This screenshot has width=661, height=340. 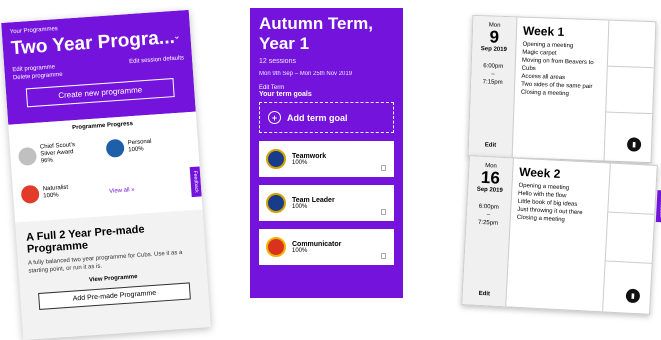 What do you see at coordinates (494, 37) in the screenshot?
I see `day-number: 9` at bounding box center [494, 37].